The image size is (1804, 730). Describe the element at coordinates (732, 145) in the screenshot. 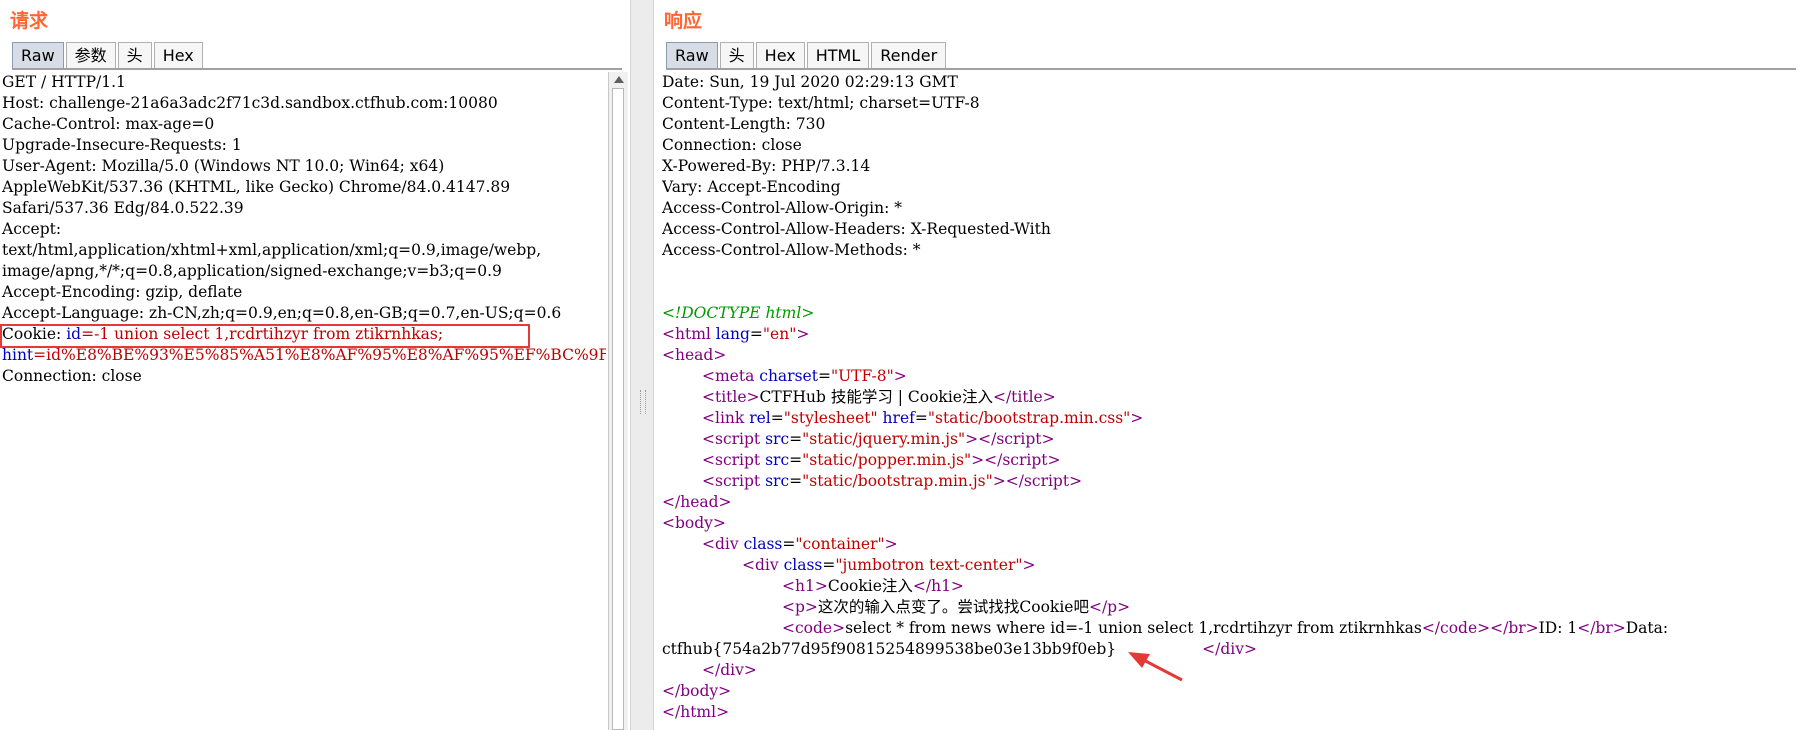

I see `response-header-line: Connection: close` at that location.